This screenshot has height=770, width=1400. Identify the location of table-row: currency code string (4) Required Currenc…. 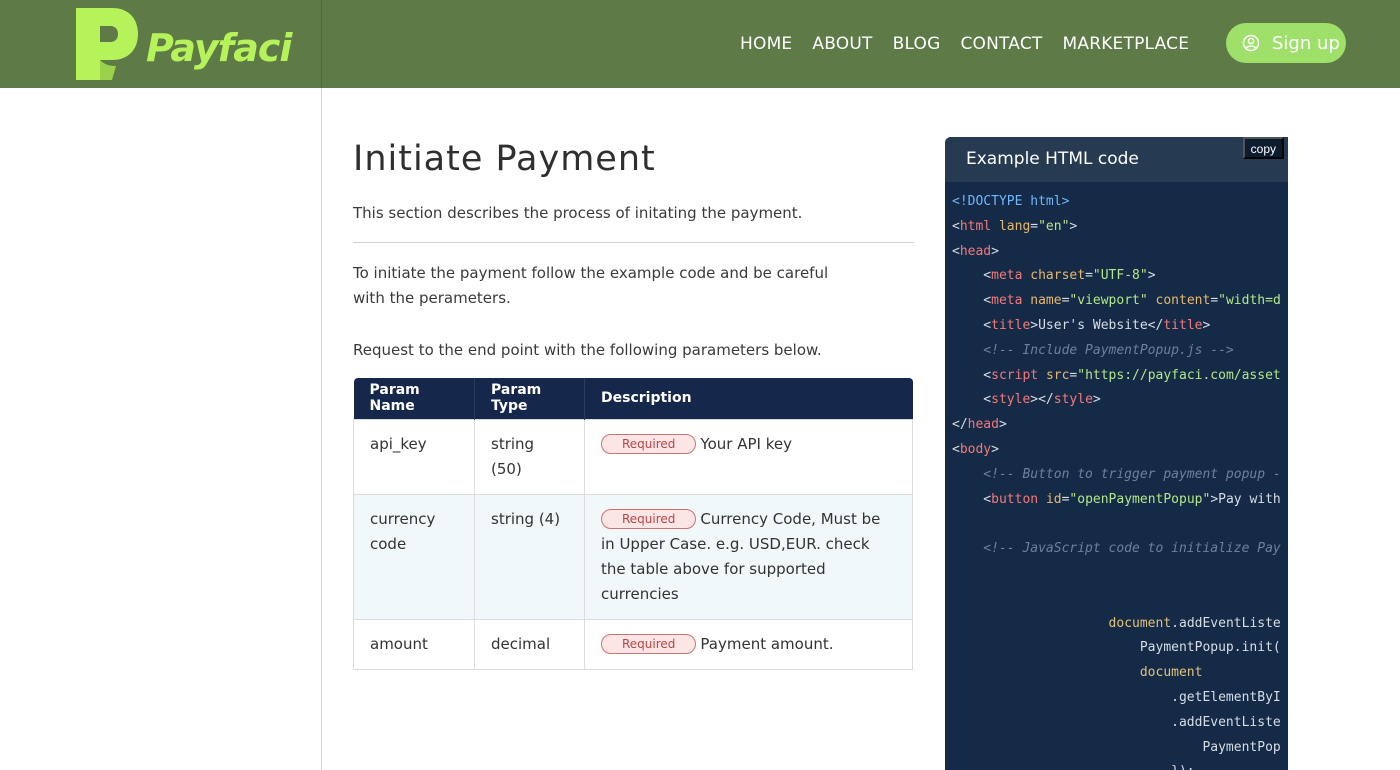
(633, 556).